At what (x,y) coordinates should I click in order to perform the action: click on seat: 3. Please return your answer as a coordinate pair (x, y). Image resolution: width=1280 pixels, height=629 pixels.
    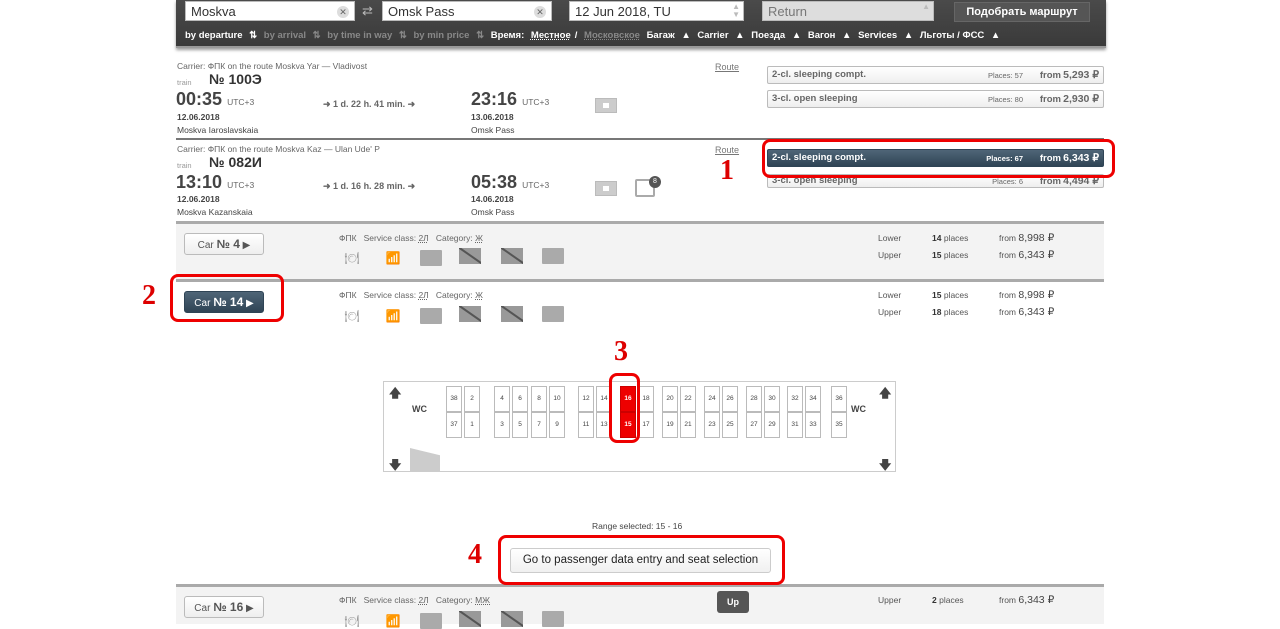
    Looking at the image, I should click on (502, 425).